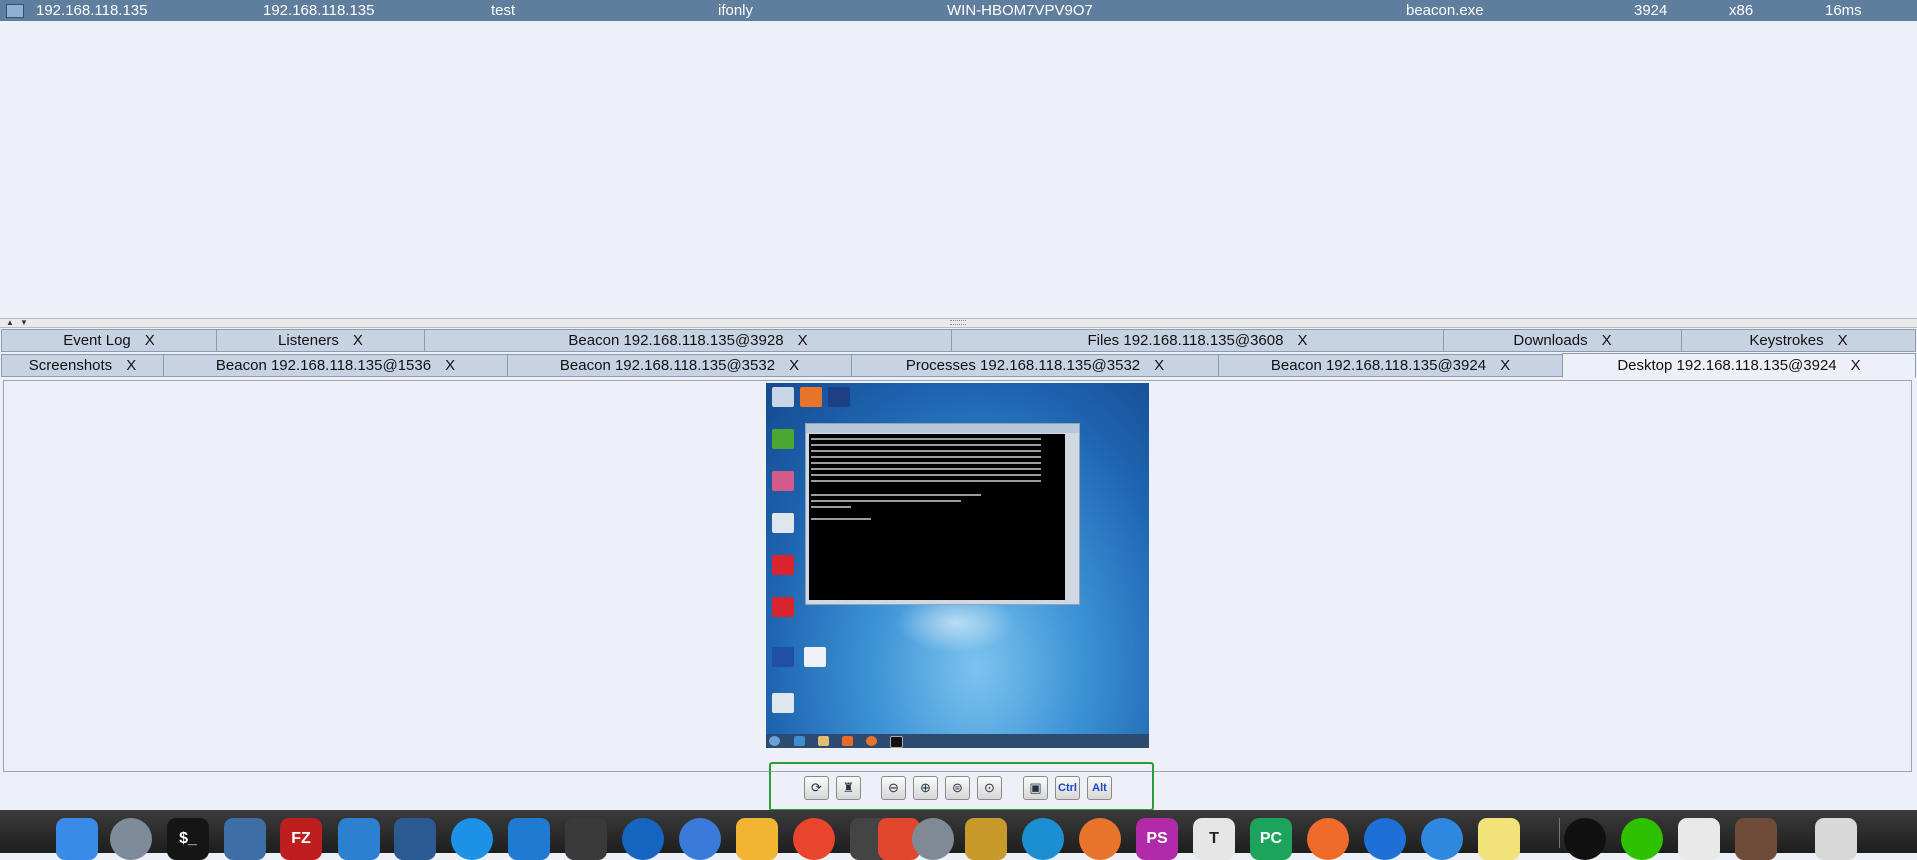 This screenshot has width=1917, height=860. I want to click on view-only-icon: ♜, so click(848, 787).